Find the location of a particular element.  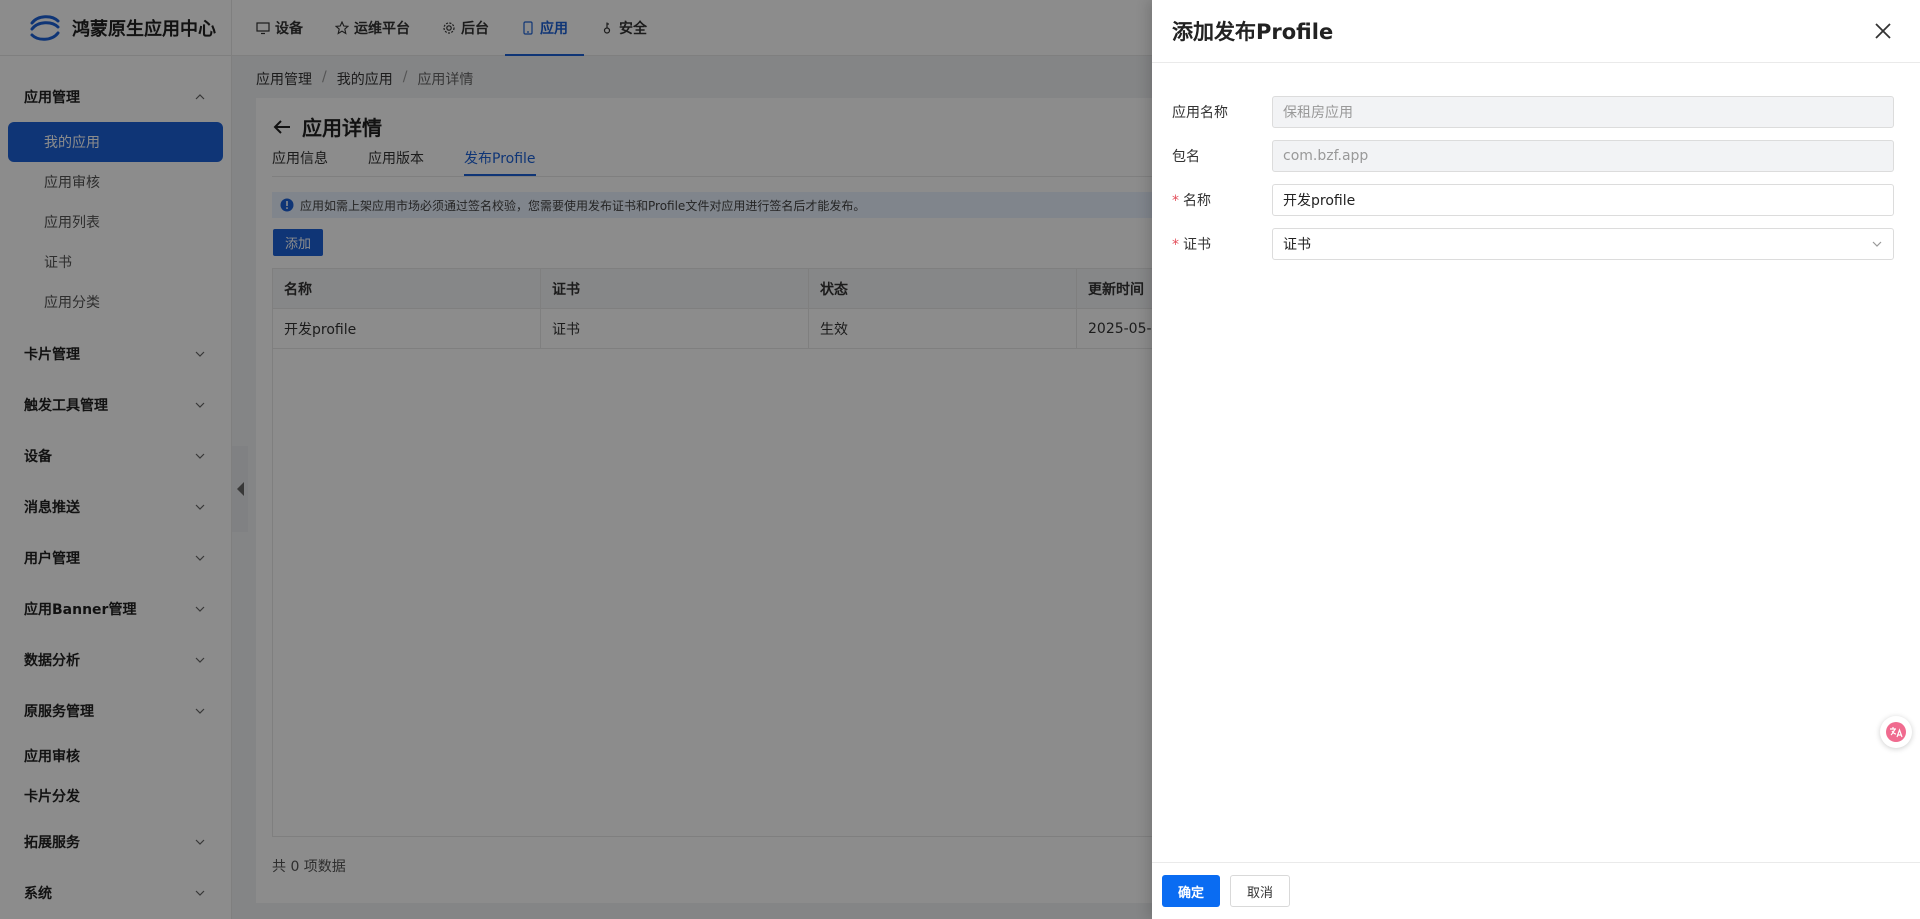

name-field is located at coordinates (1583, 200).